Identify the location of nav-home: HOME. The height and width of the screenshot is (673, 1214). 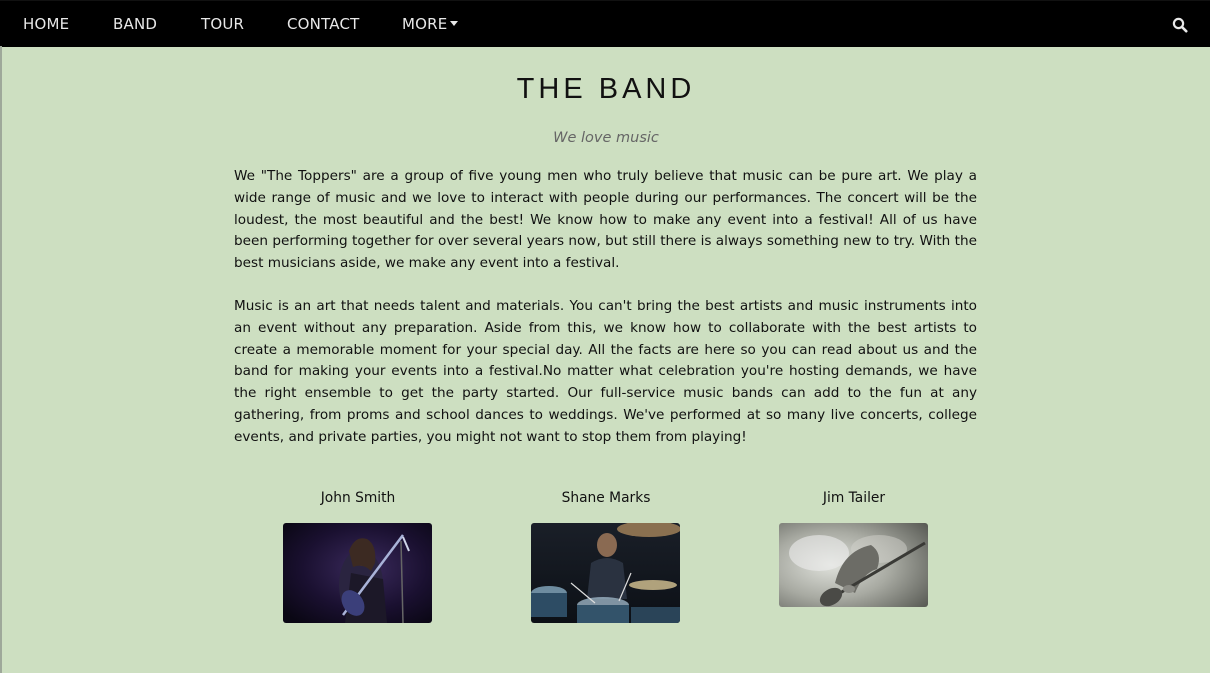
(46, 24).